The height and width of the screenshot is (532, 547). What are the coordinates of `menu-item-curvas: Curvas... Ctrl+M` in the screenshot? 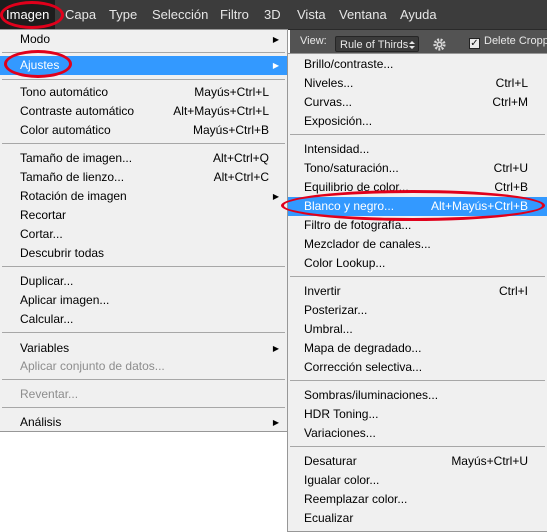 It's located at (417, 102).